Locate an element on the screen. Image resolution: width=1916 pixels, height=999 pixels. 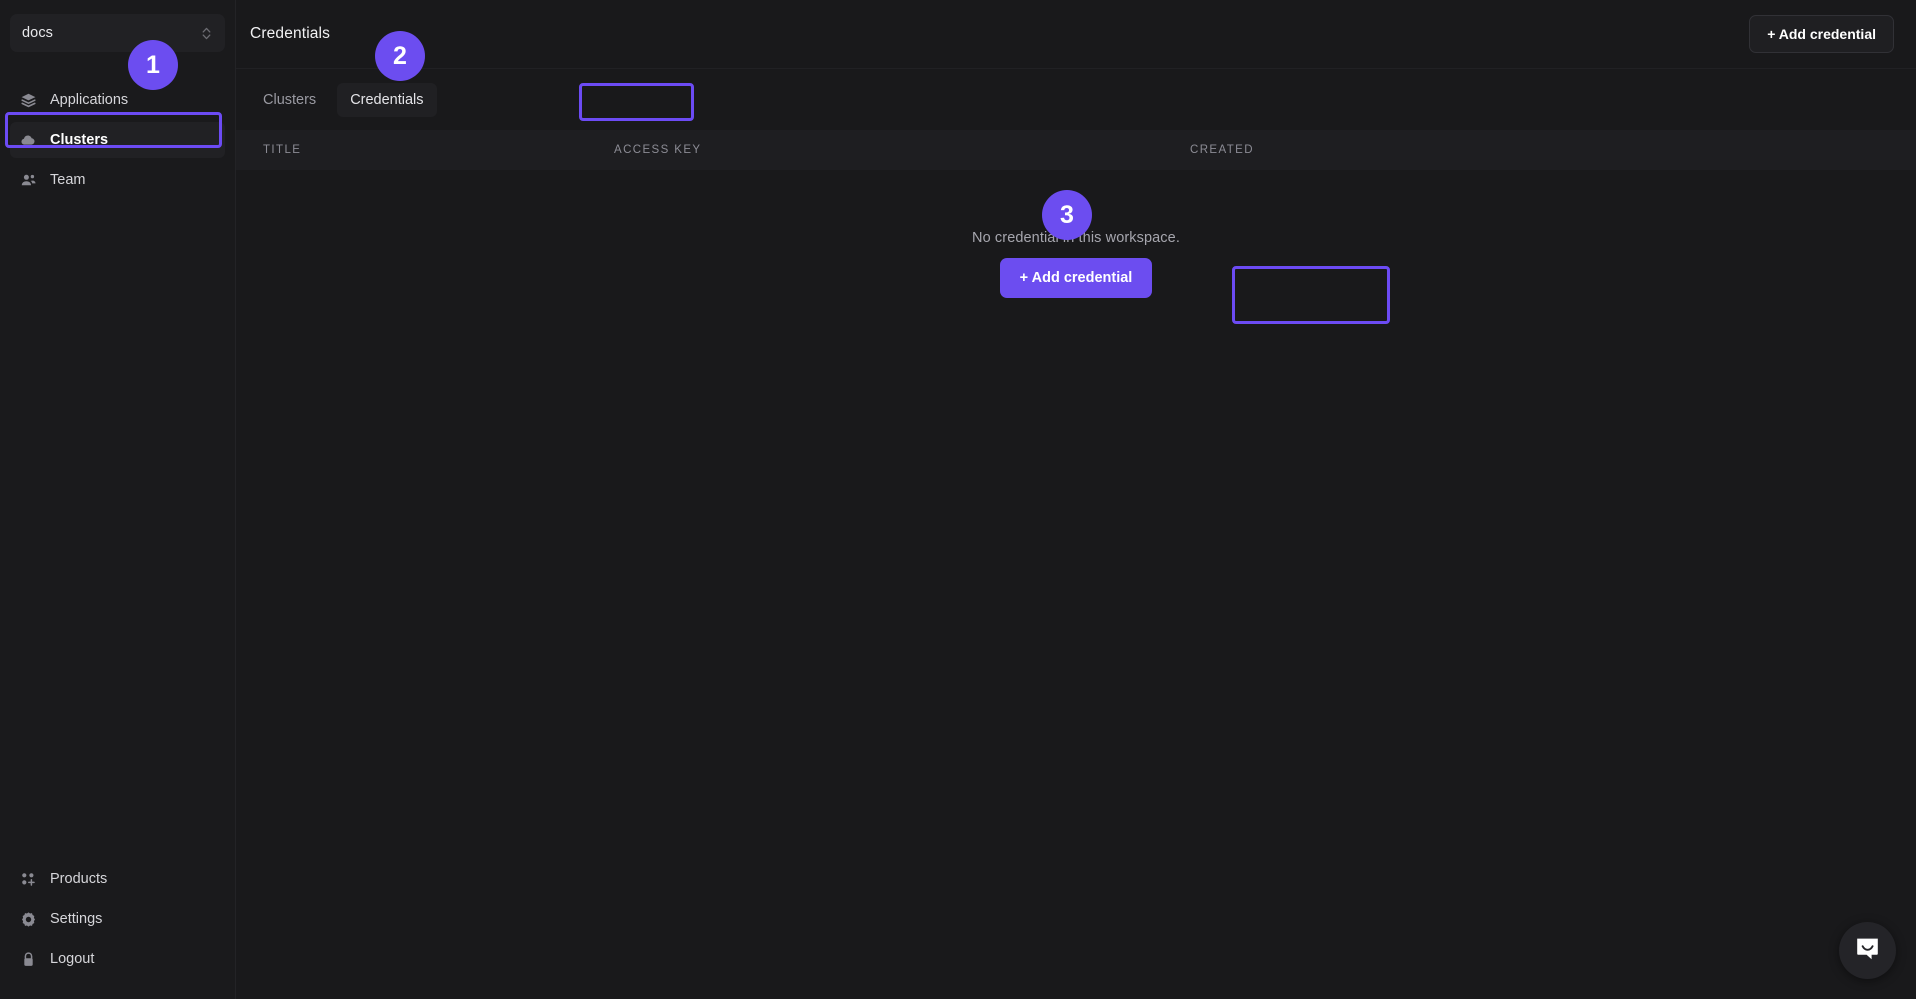
sidebar-item-team: Team is located at coordinates (117, 180).